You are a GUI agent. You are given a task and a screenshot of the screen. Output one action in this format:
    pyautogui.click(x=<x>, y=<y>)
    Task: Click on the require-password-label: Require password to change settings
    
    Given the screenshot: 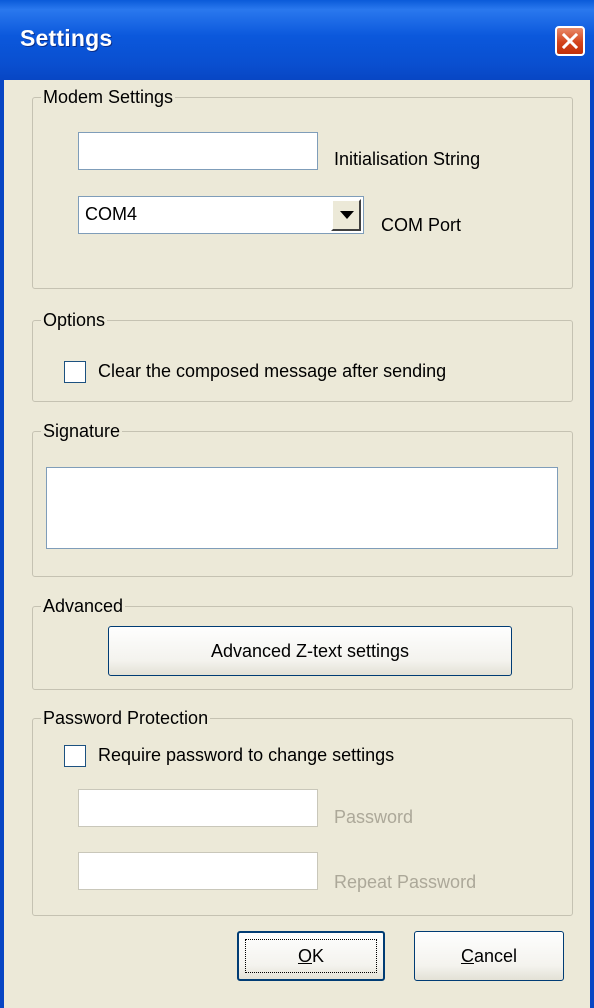 What is the action you would take?
    pyautogui.click(x=246, y=755)
    